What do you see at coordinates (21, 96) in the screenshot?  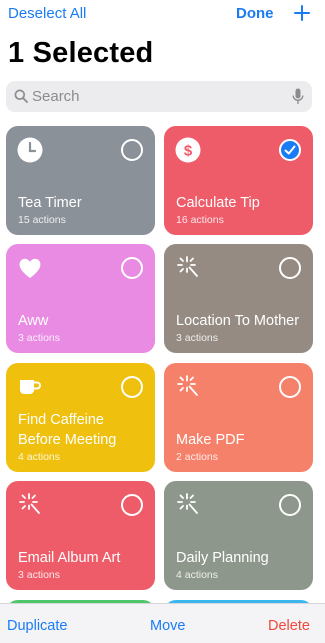 I see `search-icon` at bounding box center [21, 96].